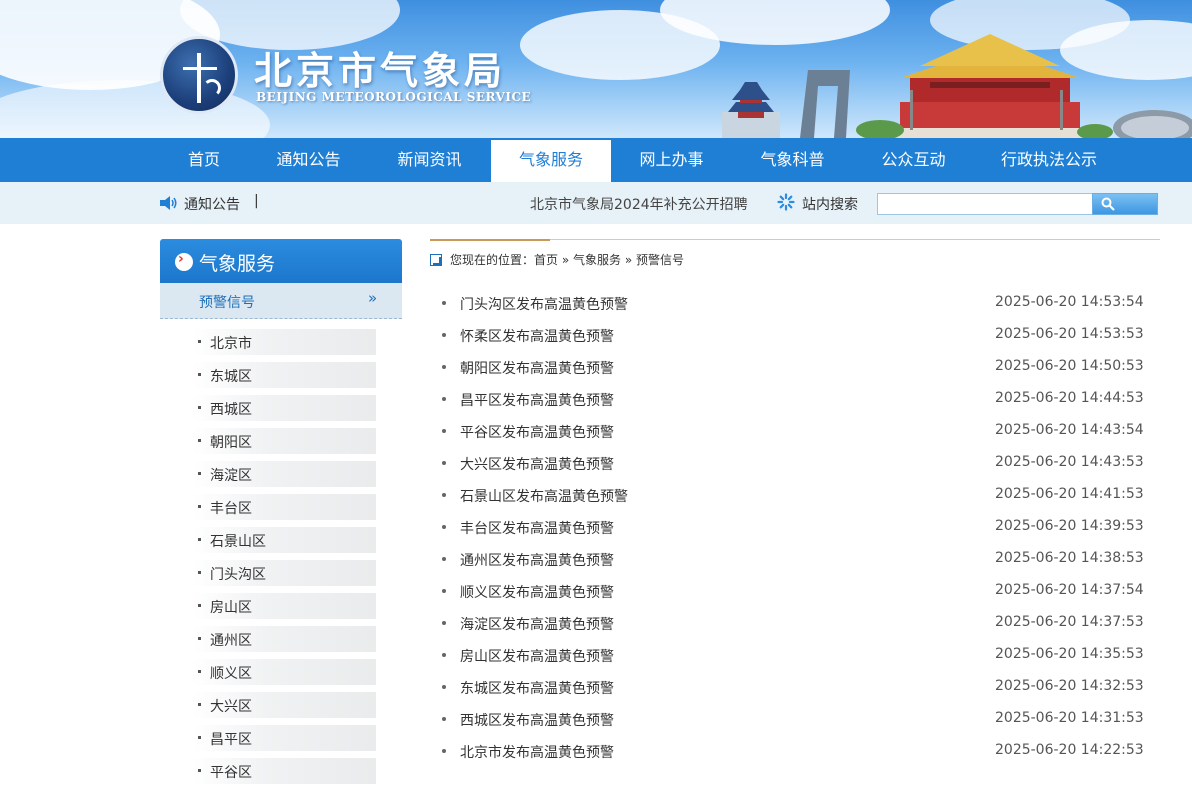 This screenshot has width=1192, height=785. What do you see at coordinates (537, 688) in the screenshot?
I see `warning-title-link: 东城区发布高温黄色预警` at bounding box center [537, 688].